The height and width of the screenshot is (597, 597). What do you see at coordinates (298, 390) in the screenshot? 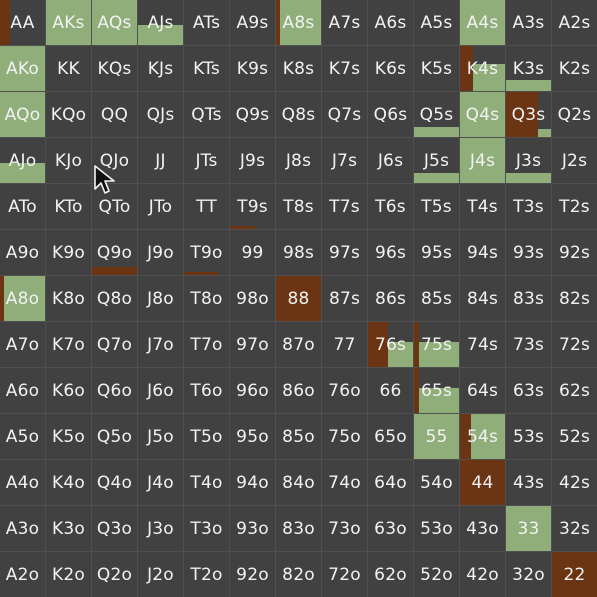
I see `hand-cell-86o: 86o` at bounding box center [298, 390].